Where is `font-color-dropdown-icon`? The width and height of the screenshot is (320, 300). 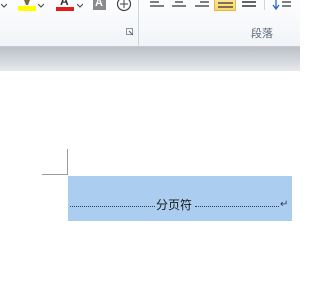 font-color-dropdown-icon is located at coordinates (80, 6).